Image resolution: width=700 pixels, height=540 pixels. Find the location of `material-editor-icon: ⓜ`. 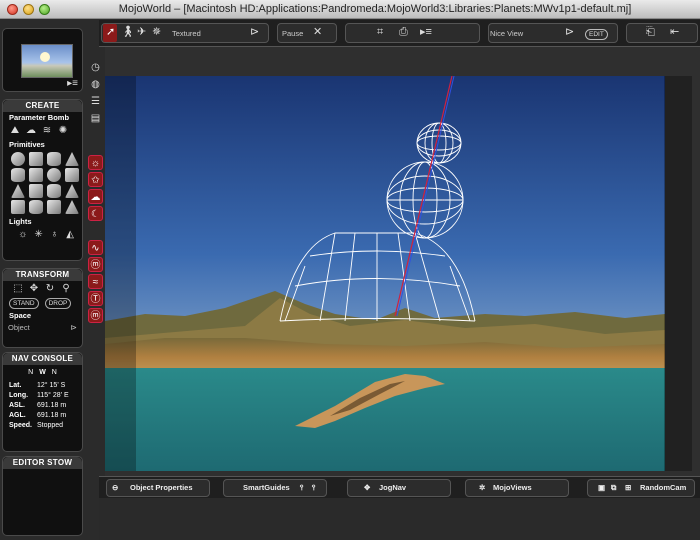

material-editor-icon: ⓜ is located at coordinates (95, 264).